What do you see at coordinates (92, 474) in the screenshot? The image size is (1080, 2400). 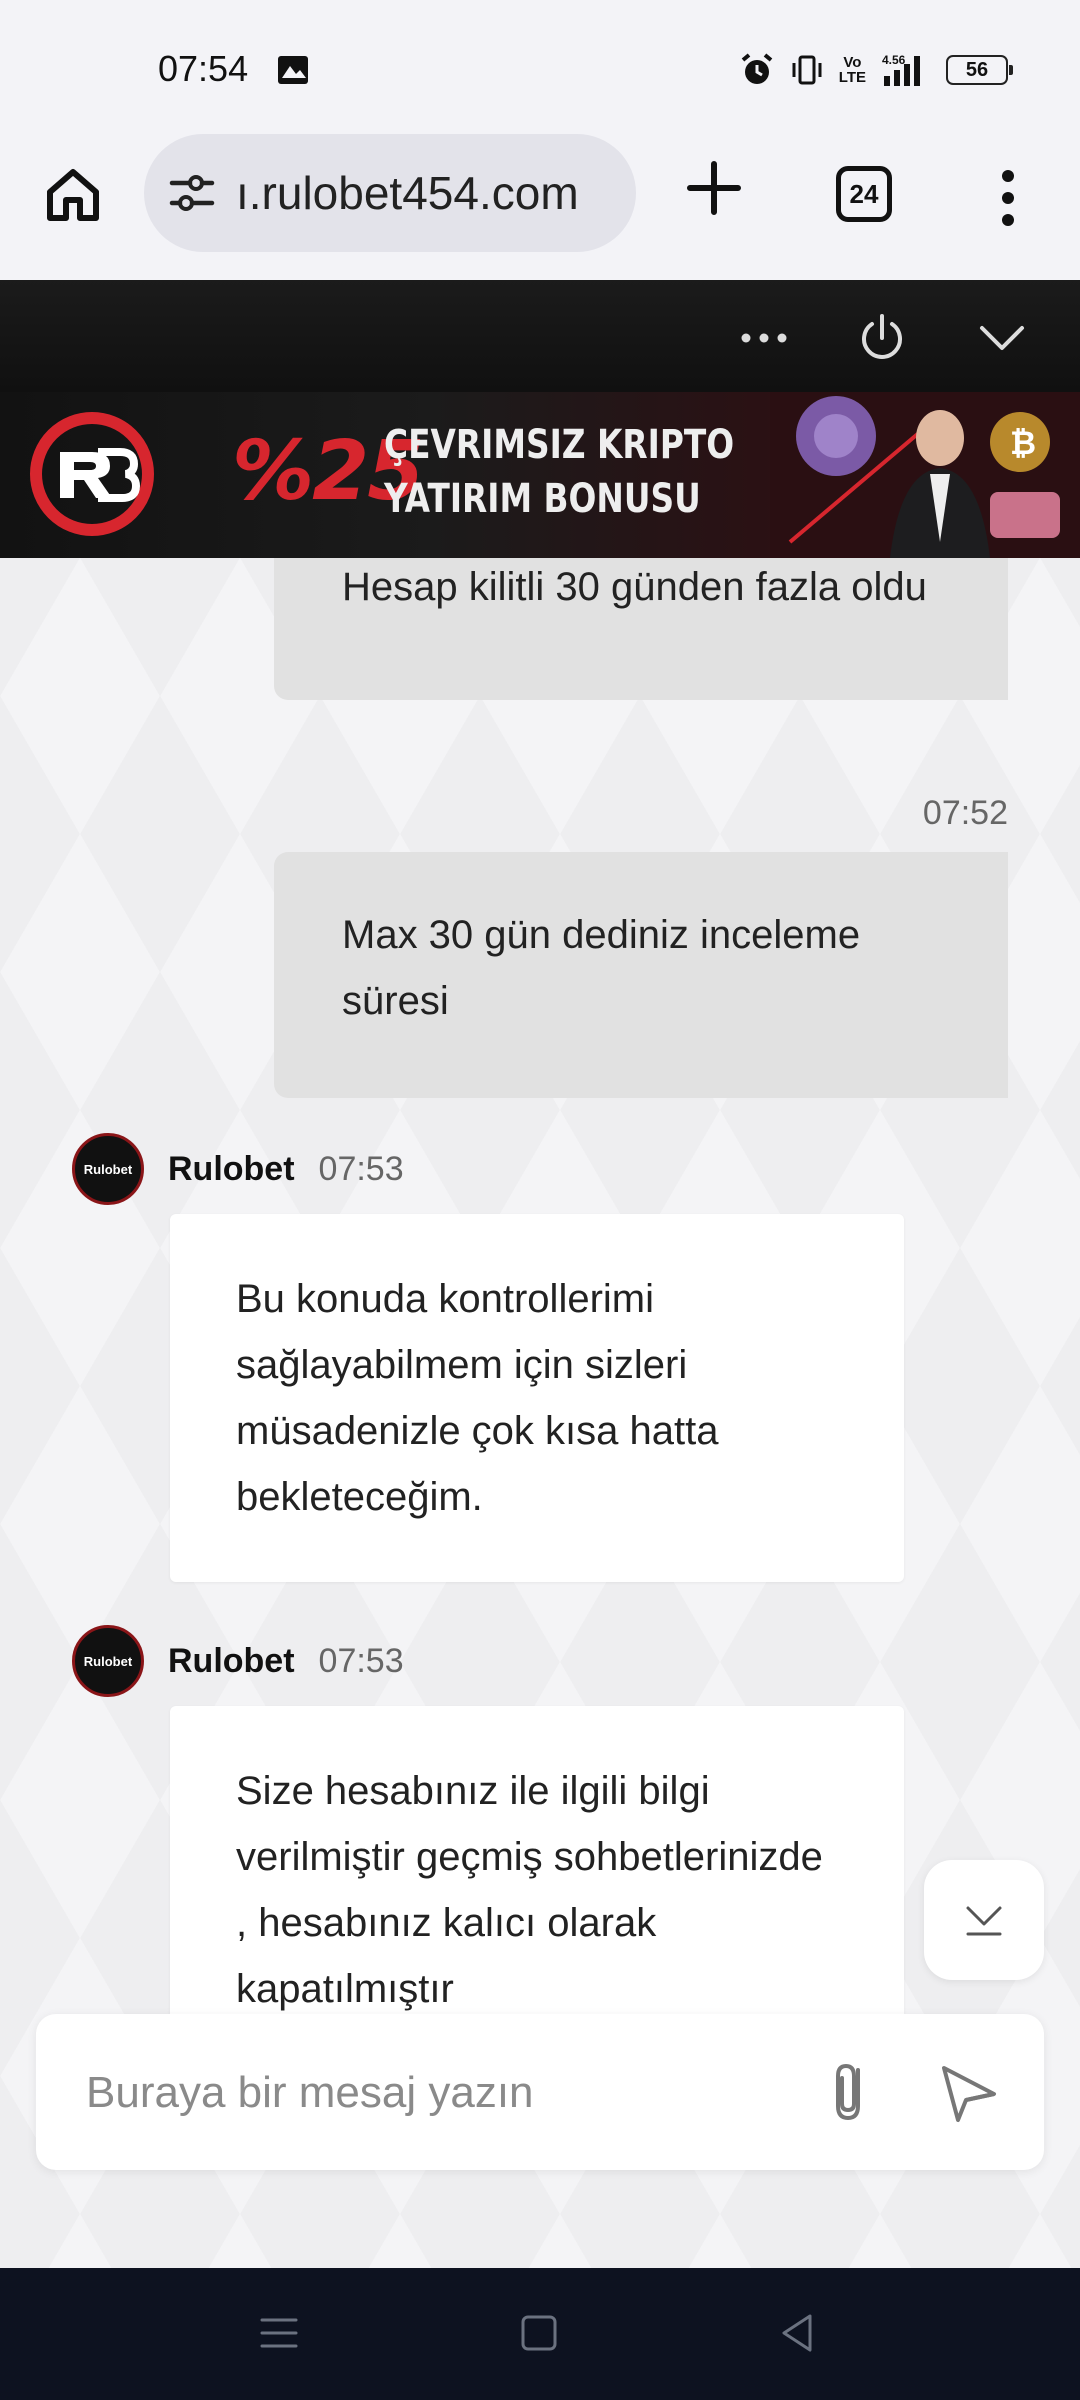 I see `rulobet-logo` at bounding box center [92, 474].